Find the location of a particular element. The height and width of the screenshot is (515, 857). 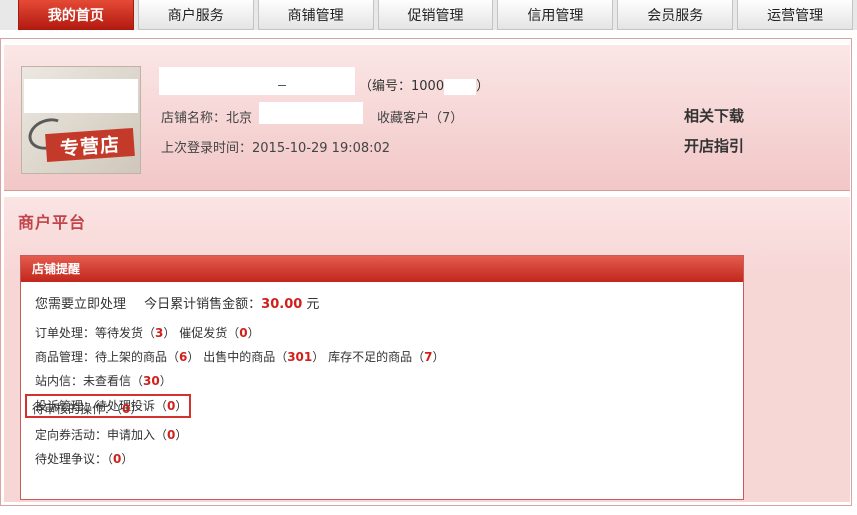

nav-home: 我的首页 is located at coordinates (76, 15).